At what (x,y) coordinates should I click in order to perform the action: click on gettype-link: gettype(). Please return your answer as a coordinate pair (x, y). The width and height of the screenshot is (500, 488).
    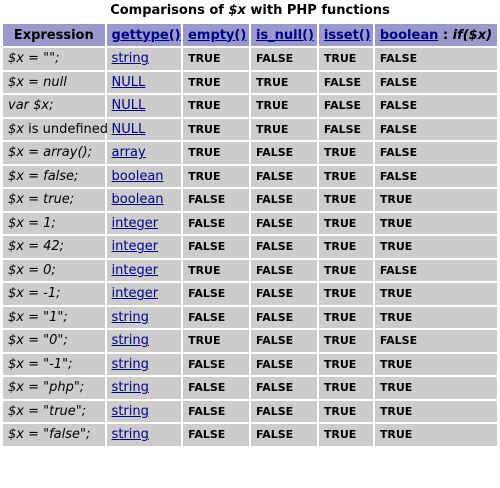
    Looking at the image, I should click on (146, 35).